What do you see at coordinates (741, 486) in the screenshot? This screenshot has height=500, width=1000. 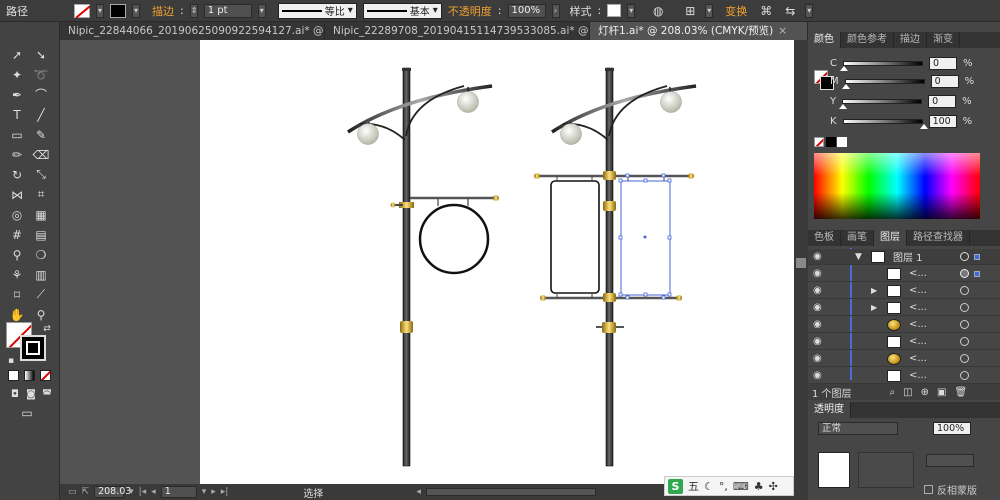 I see `keyboard-icon: ⌨` at bounding box center [741, 486].